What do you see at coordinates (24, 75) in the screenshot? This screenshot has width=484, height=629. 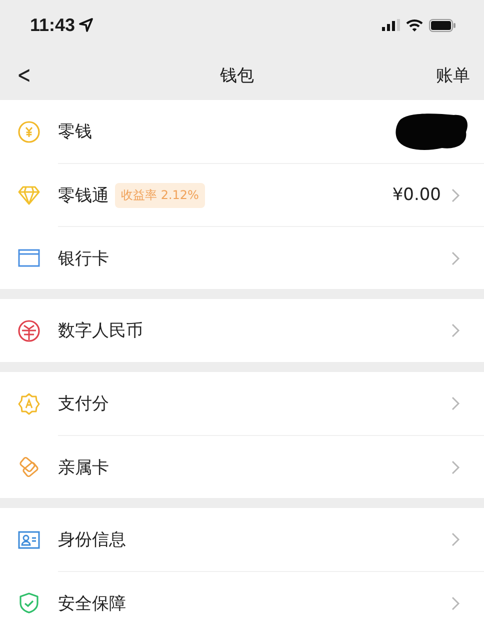 I see `back-button: <` at bounding box center [24, 75].